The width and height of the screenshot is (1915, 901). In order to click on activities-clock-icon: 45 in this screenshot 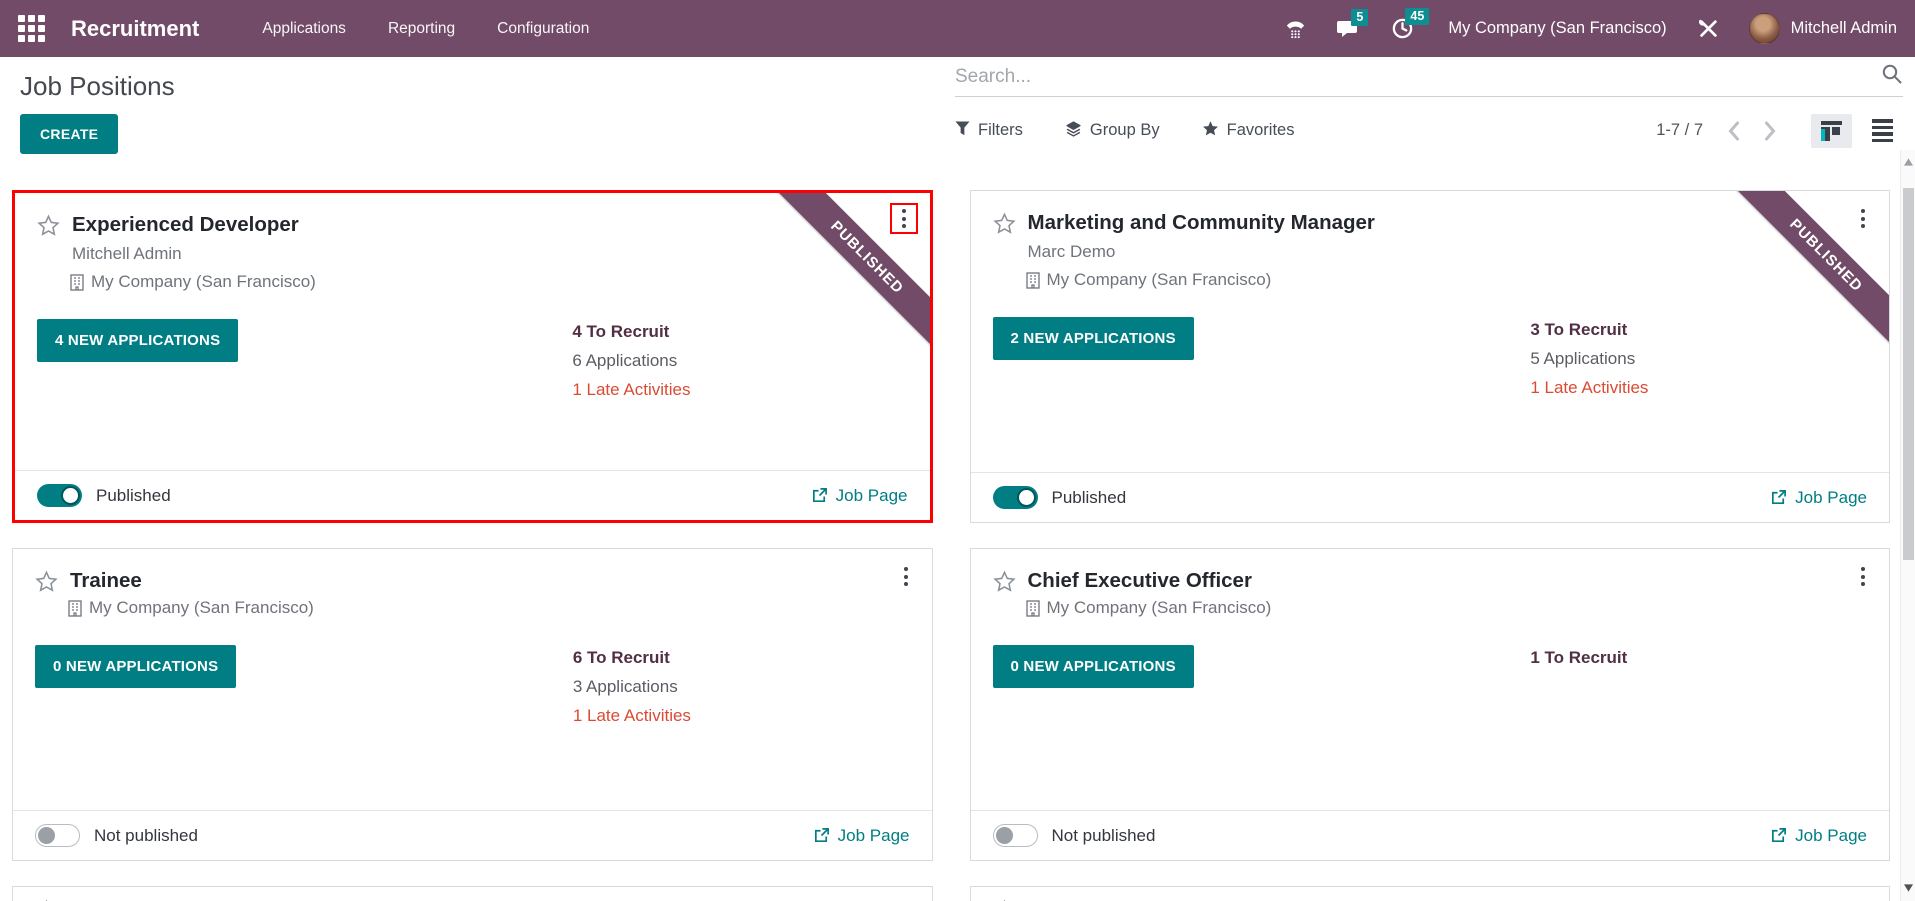, I will do `click(1410, 24)`.